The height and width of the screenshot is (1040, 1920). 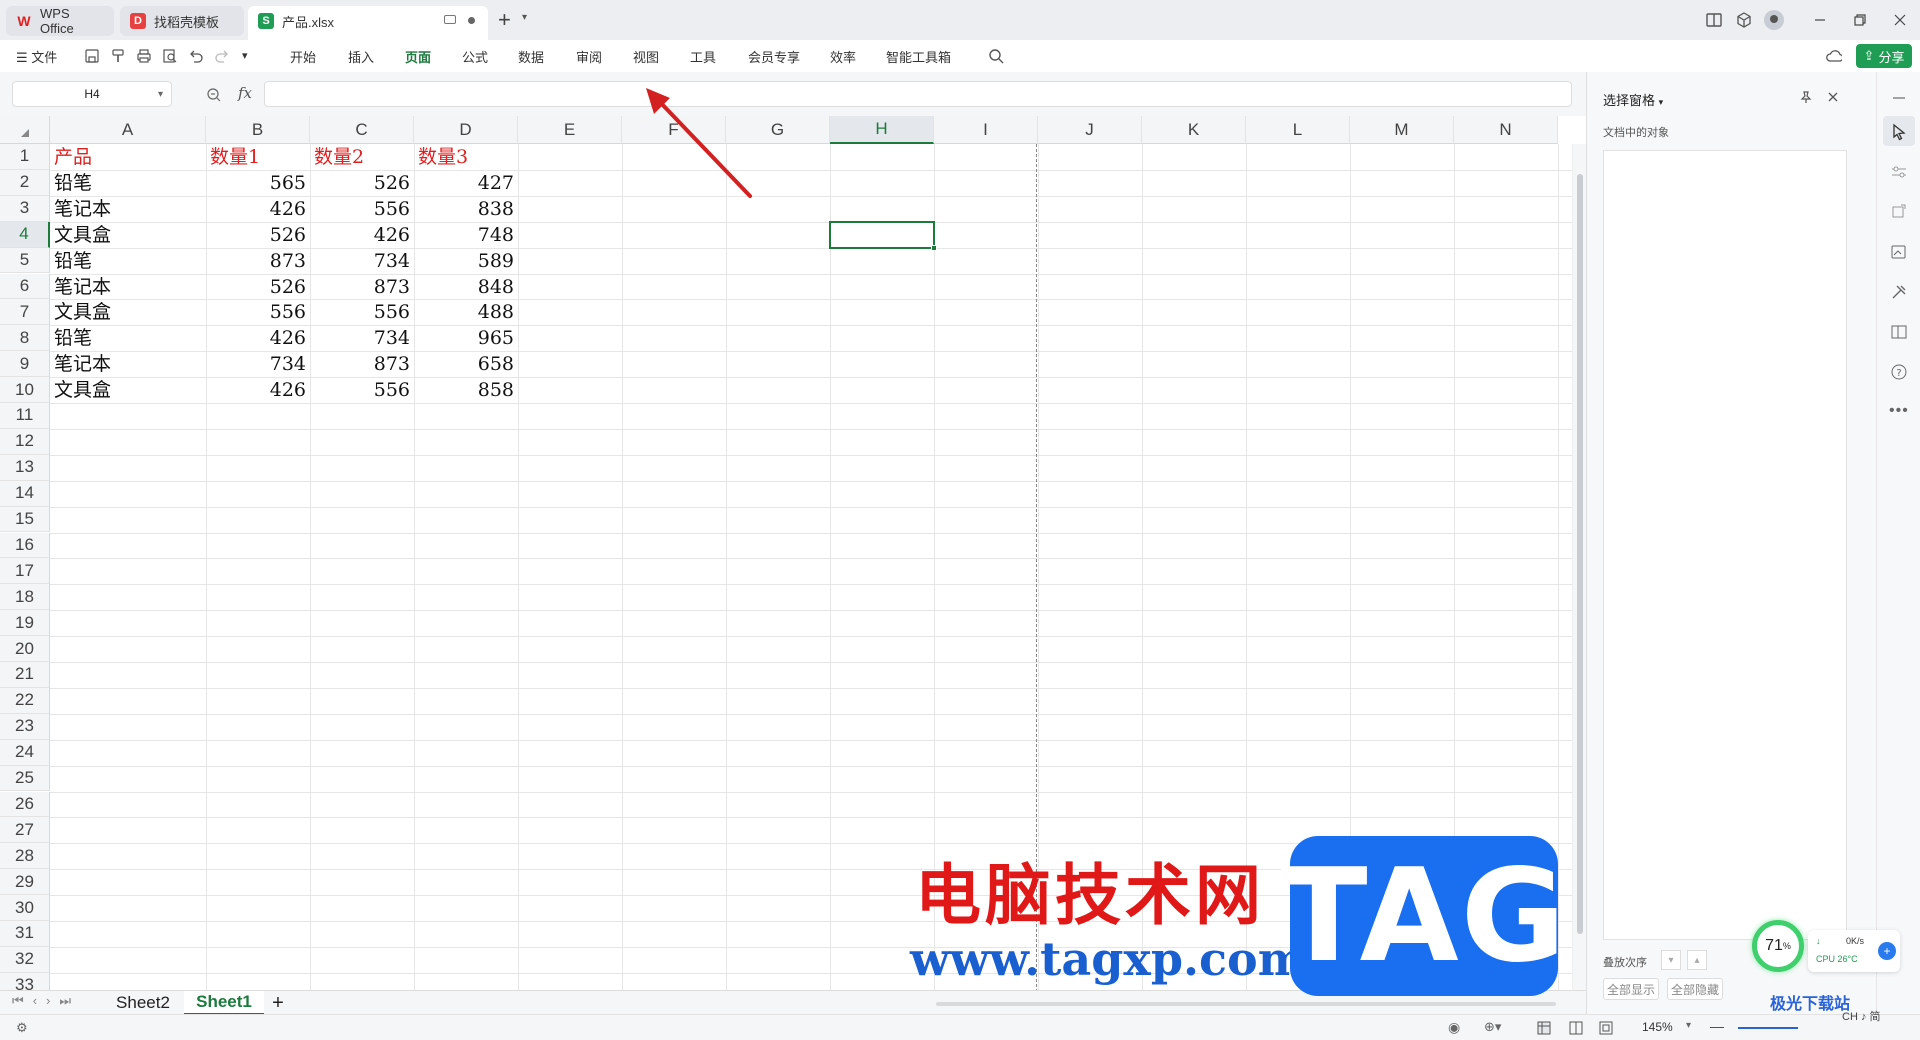 I want to click on normal-view-icon, so click(x=1544, y=1028).